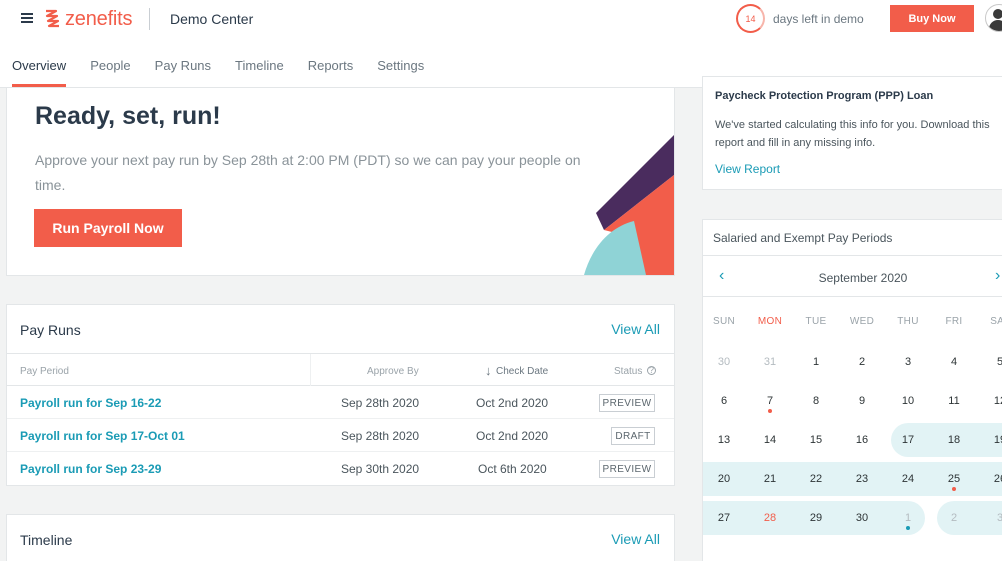 Image resolution: width=1002 pixels, height=561 pixels. I want to click on calendar-day: 4, so click(954, 362).